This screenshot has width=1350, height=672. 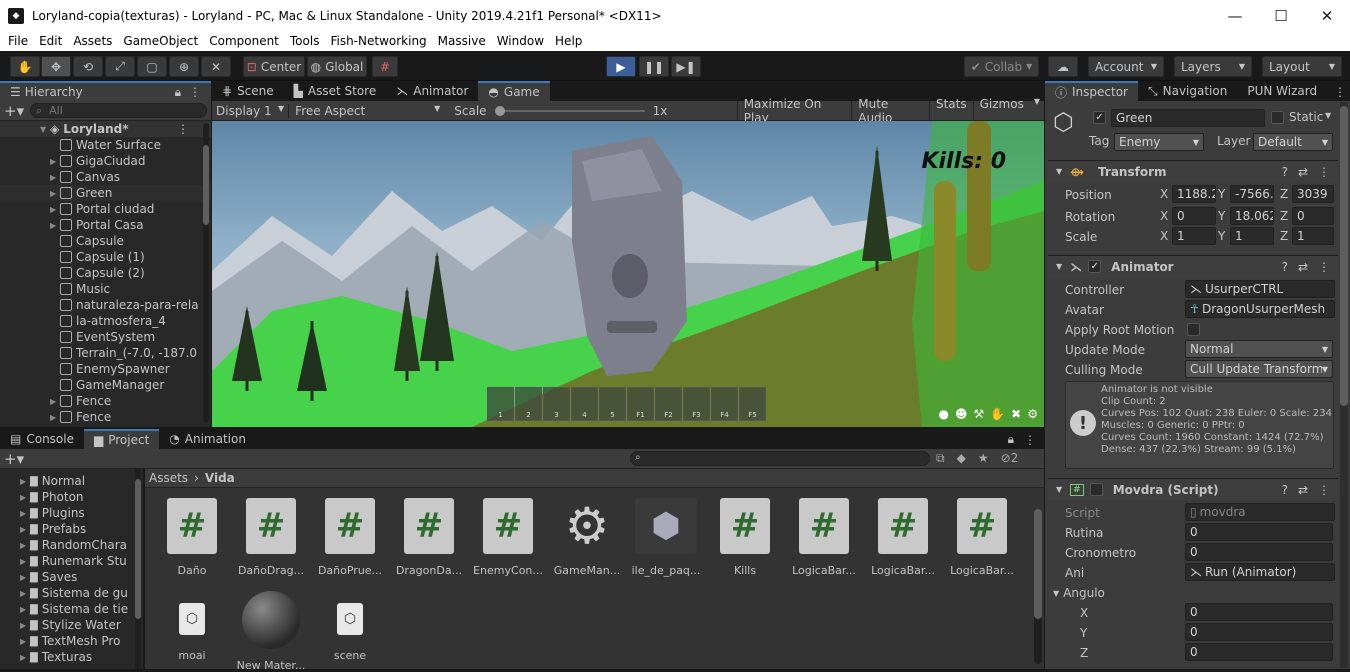 I want to click on hotbar-slot: F1, so click(x=640, y=404).